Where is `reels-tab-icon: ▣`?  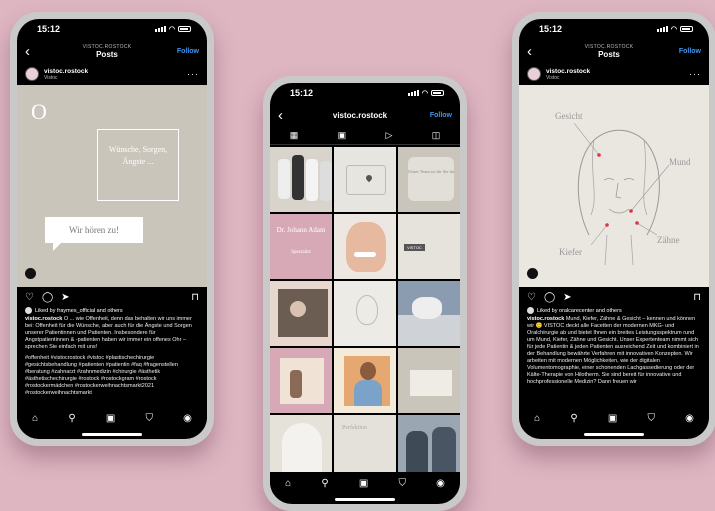 reels-tab-icon: ▣ is located at coordinates (342, 135).